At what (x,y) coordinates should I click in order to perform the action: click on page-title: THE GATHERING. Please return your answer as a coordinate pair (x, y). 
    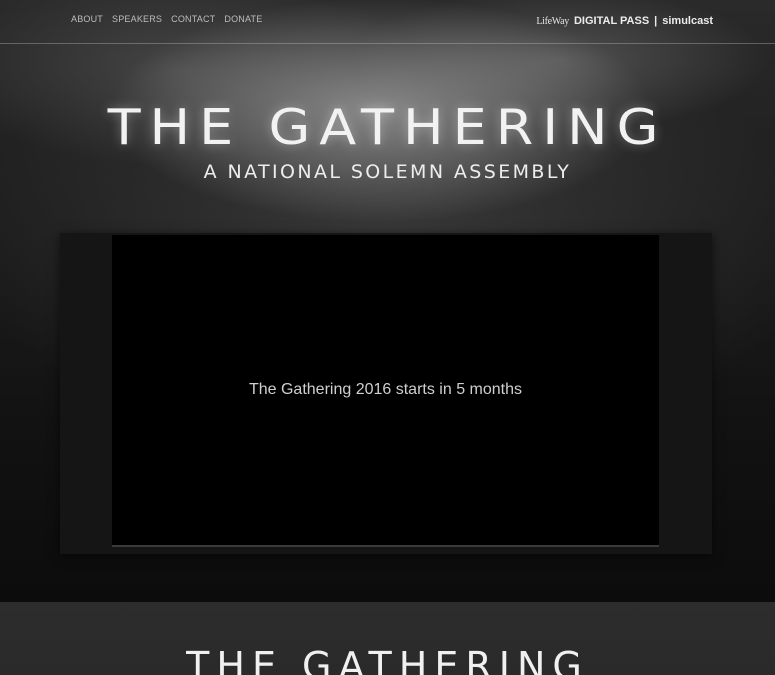
    Looking at the image, I should click on (387, 127).